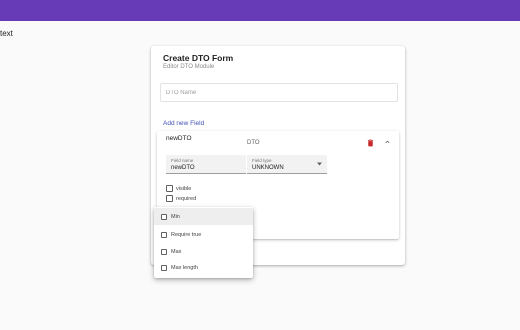  I want to click on field-name-label: Field name, so click(182, 160).